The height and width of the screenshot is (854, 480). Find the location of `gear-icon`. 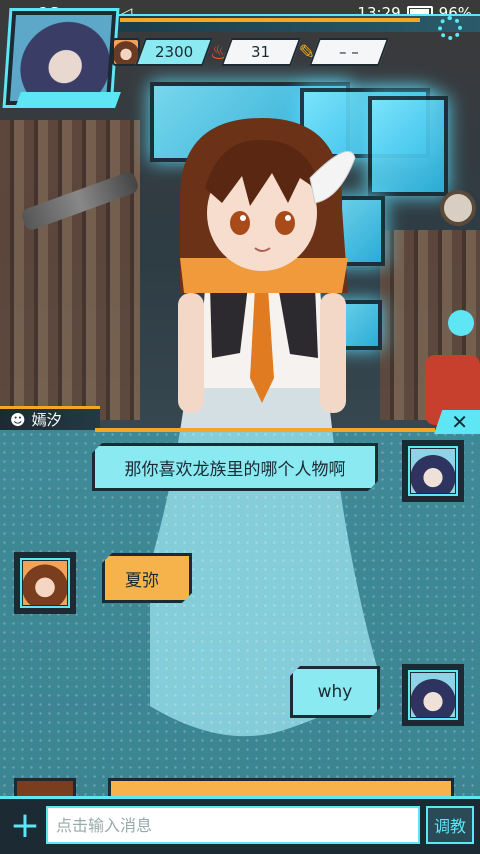

gear-icon is located at coordinates (450, 28).